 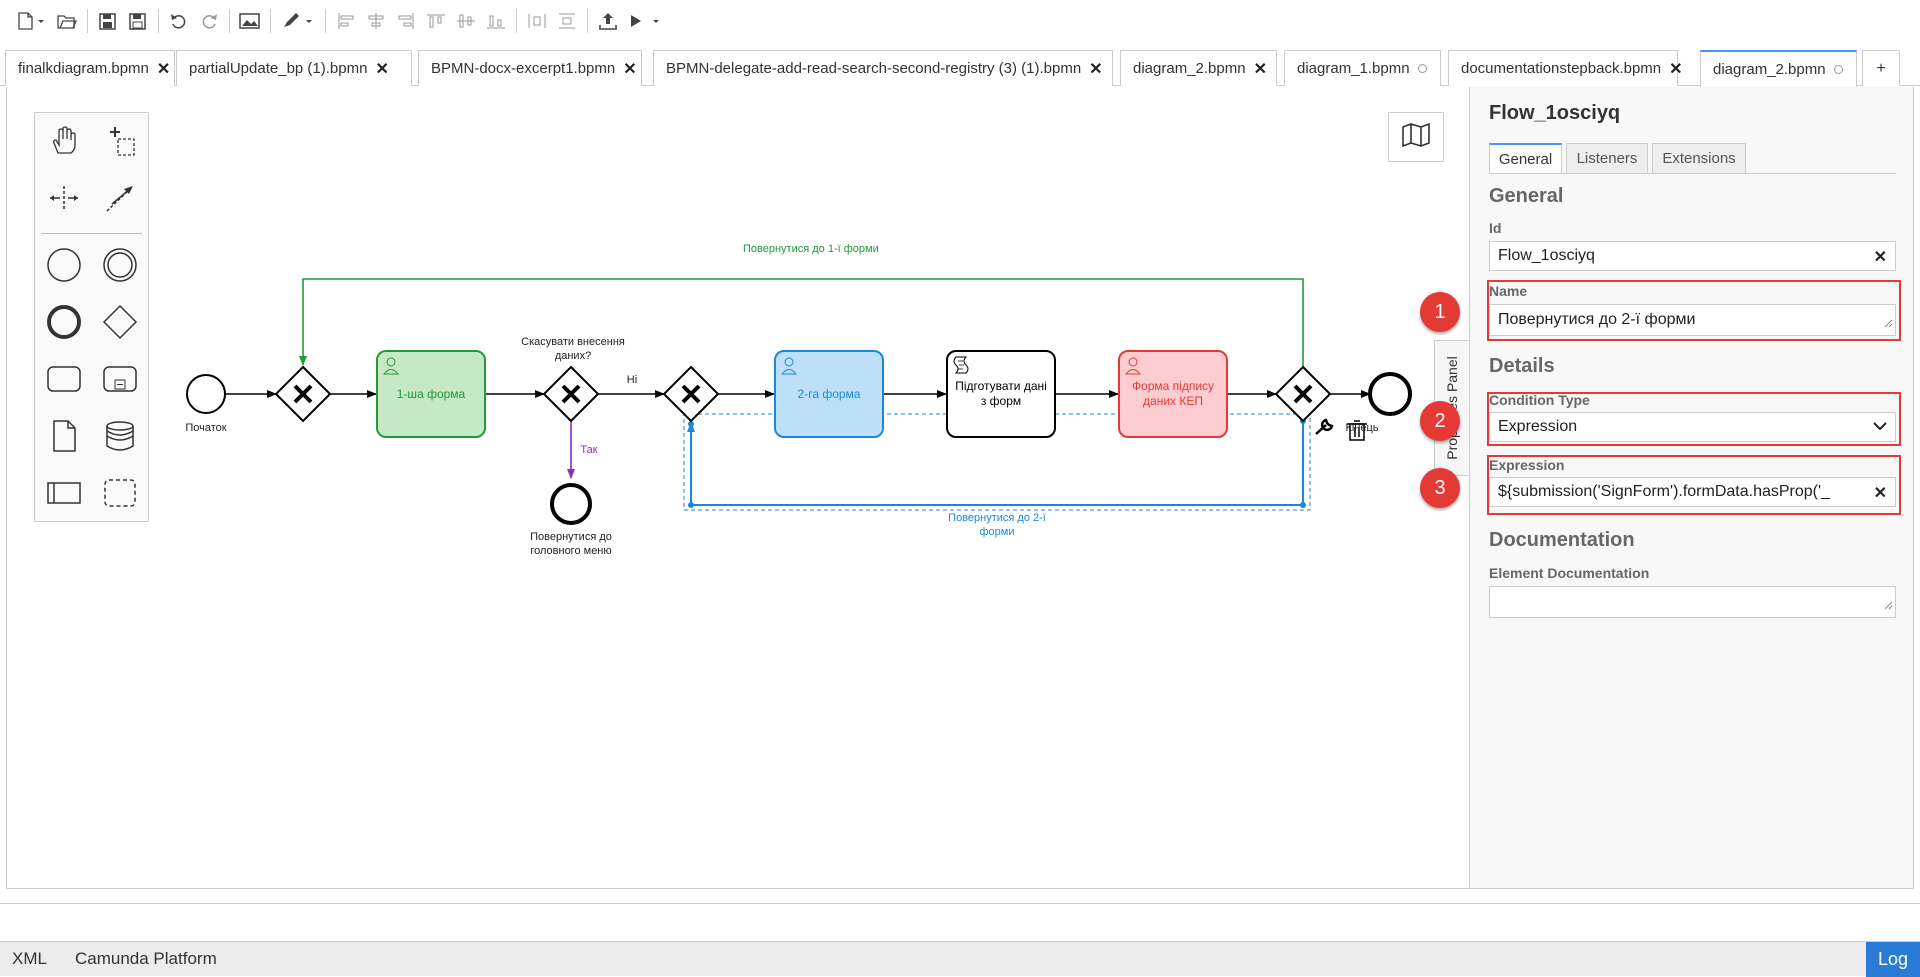 I want to click on close-icon: ✕, so click(x=1675, y=69).